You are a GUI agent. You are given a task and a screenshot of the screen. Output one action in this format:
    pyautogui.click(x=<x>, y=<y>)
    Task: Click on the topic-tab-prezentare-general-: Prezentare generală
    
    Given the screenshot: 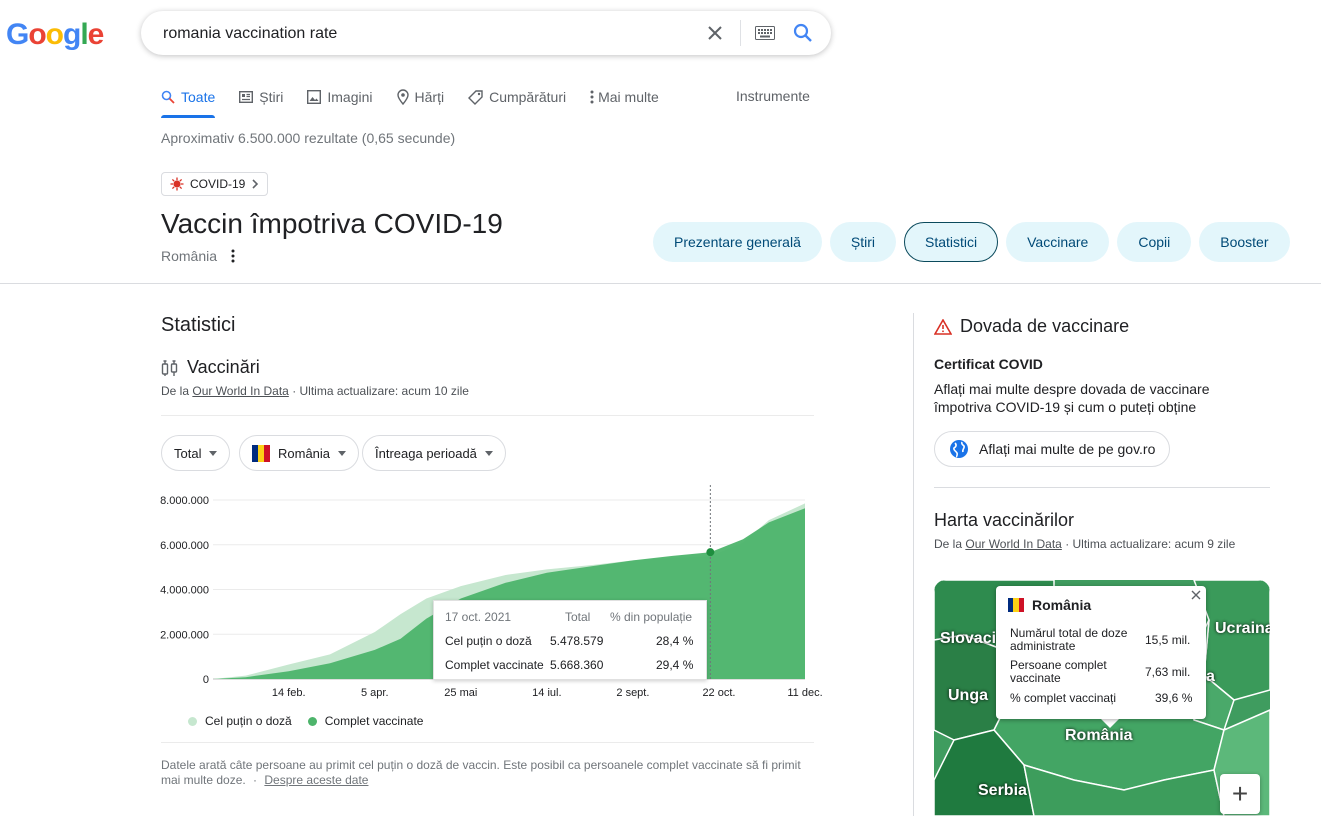 What is the action you would take?
    pyautogui.click(x=737, y=242)
    